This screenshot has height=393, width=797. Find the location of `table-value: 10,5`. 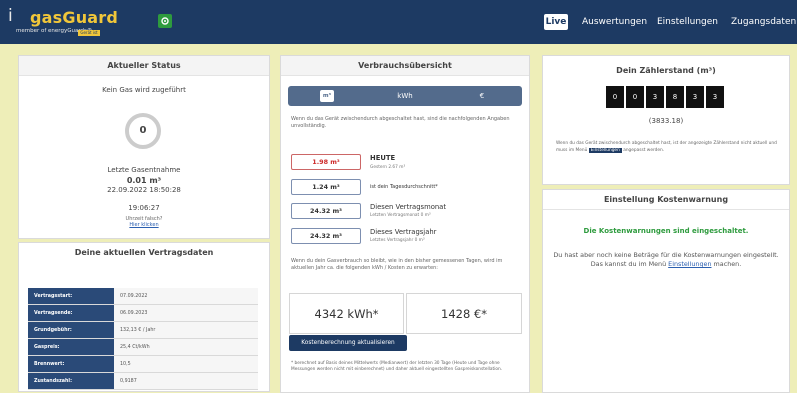

table-value: 10,5 is located at coordinates (186, 364).